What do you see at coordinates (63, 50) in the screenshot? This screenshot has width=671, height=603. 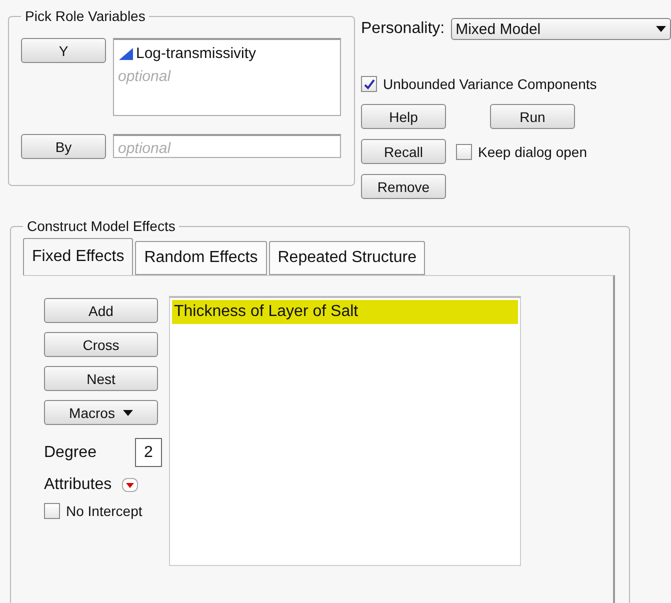 I see `role-button: Y` at bounding box center [63, 50].